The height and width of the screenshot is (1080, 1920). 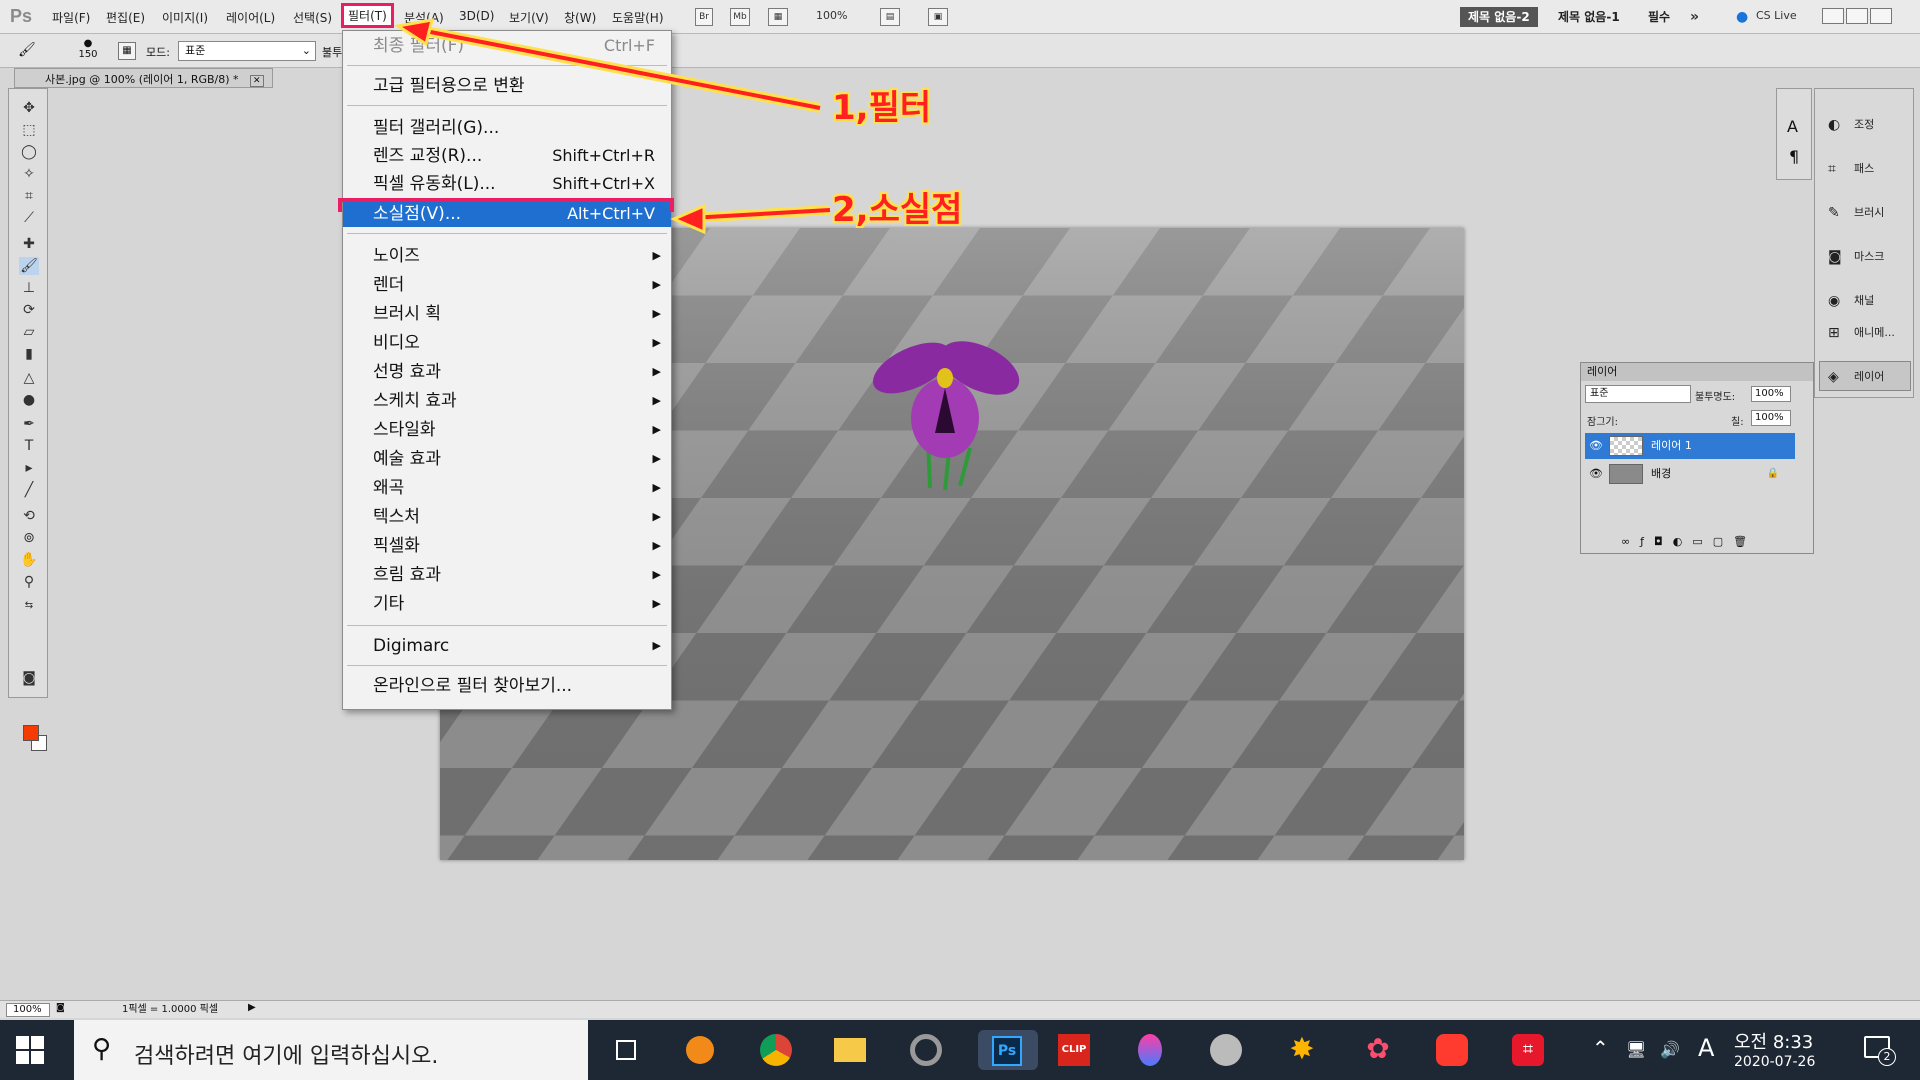 What do you see at coordinates (1226, 1050) in the screenshot?
I see `pro-app-icon` at bounding box center [1226, 1050].